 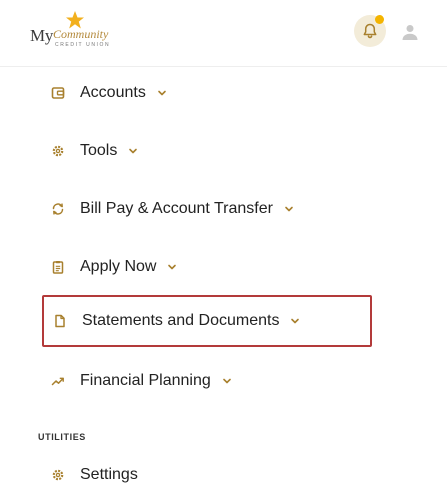 What do you see at coordinates (145, 380) in the screenshot?
I see `menu-item-label: Financial Planning` at bounding box center [145, 380].